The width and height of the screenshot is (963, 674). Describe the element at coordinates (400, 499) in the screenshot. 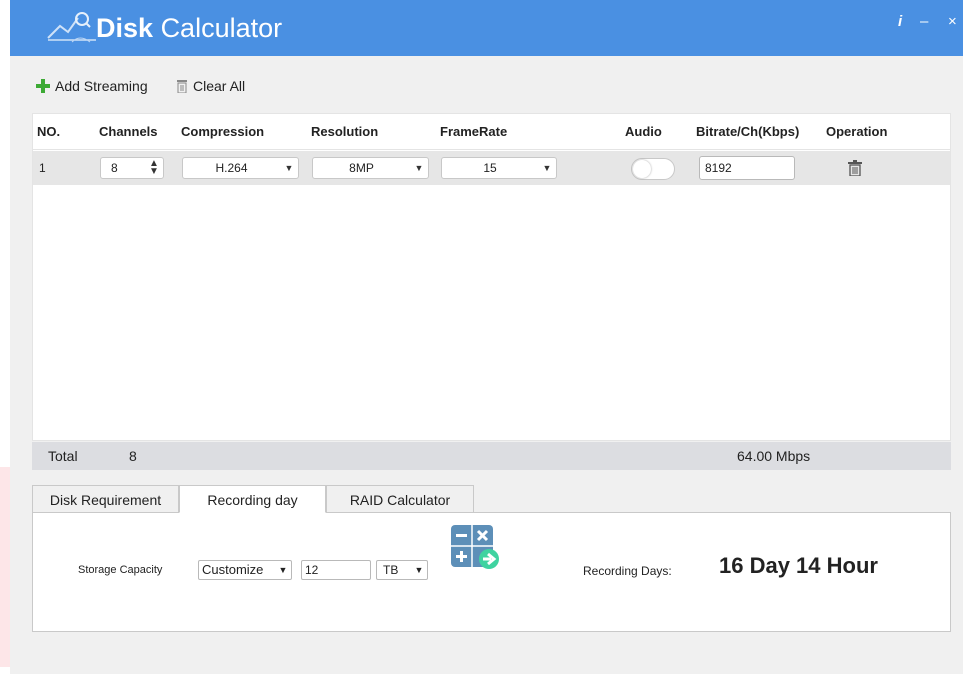

I see `tab-raid-calculator: RAID Calculator` at that location.